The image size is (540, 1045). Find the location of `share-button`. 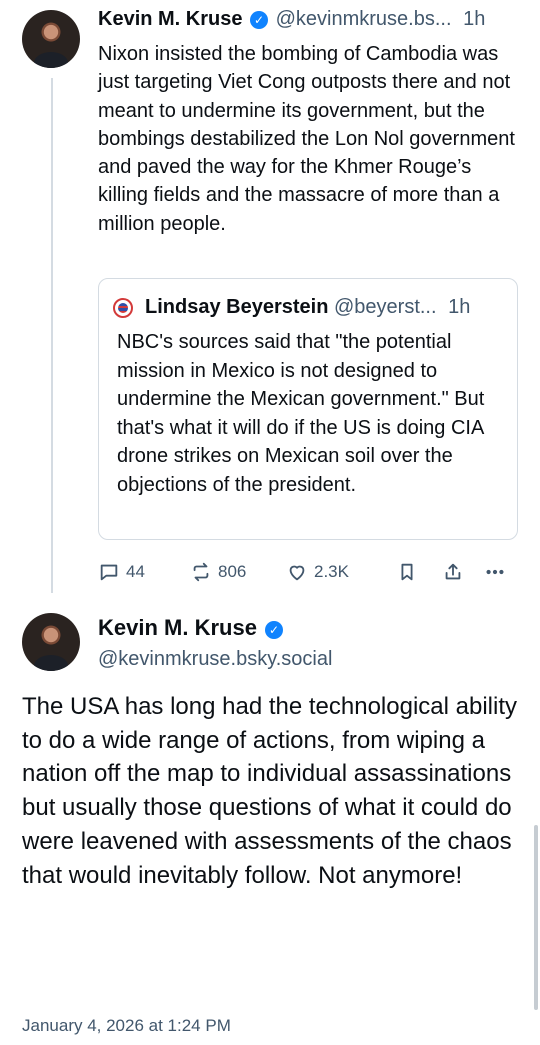

share-button is located at coordinates (453, 572).